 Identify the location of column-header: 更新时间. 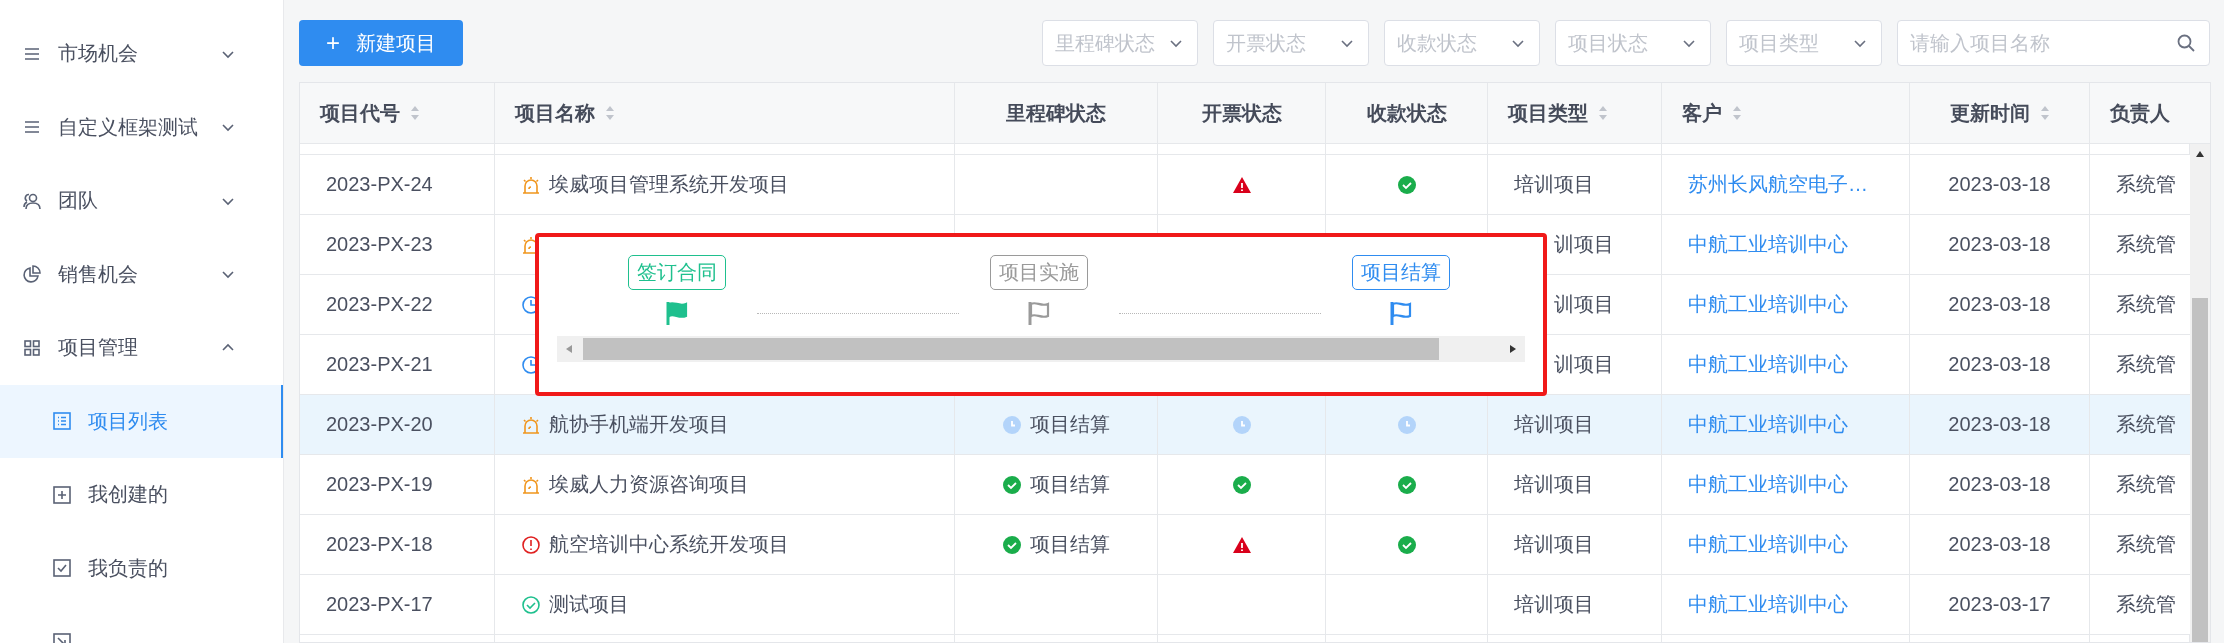
(1989, 113).